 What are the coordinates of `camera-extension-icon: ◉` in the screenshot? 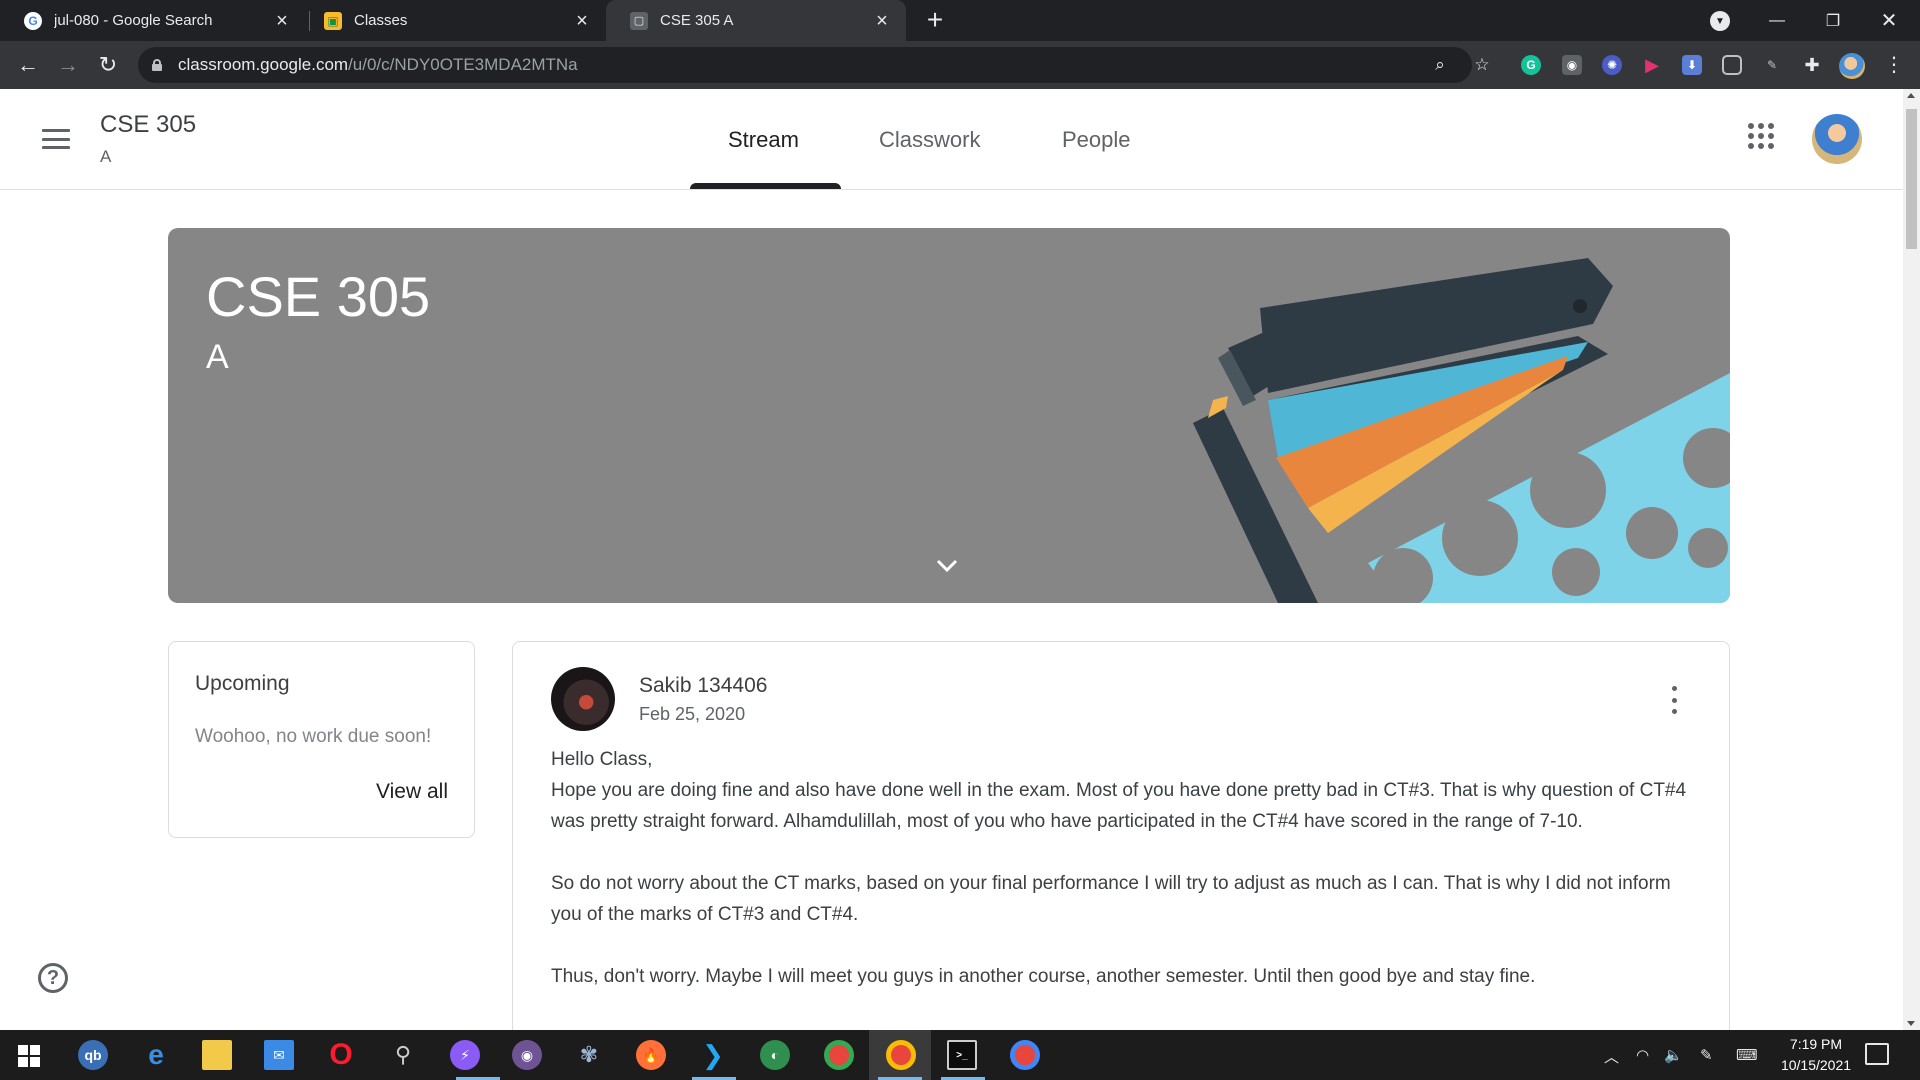 It's located at (1572, 65).